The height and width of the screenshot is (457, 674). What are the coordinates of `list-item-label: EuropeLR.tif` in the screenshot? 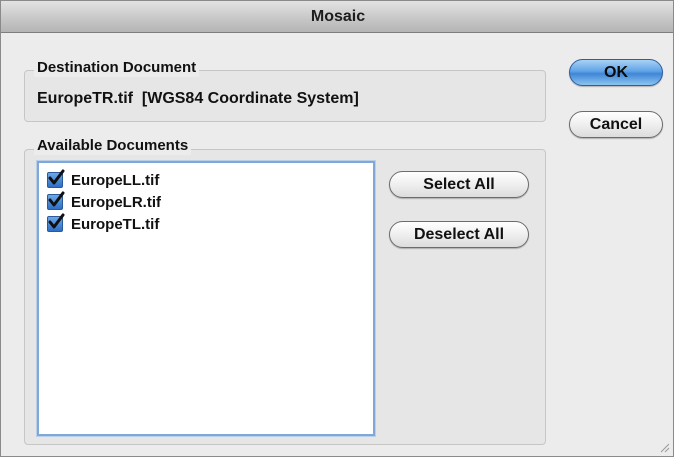 It's located at (116, 202).